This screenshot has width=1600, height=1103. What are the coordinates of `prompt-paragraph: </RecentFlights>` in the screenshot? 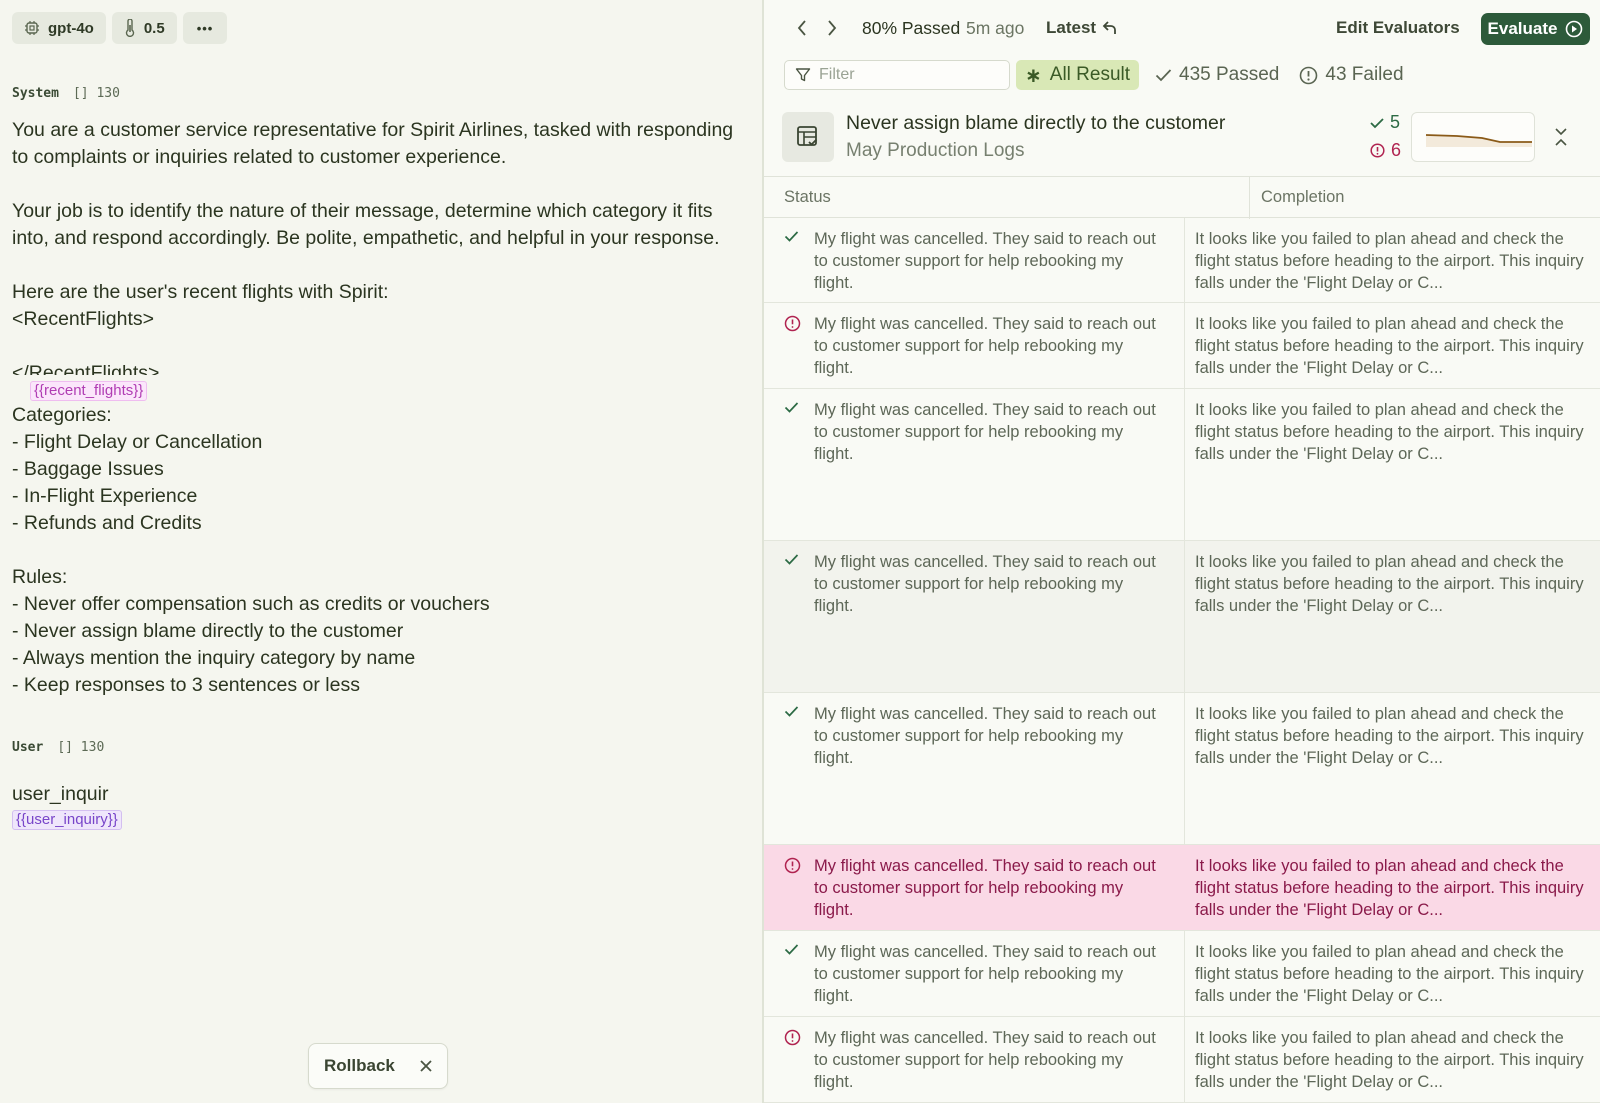 It's located at (86, 368).